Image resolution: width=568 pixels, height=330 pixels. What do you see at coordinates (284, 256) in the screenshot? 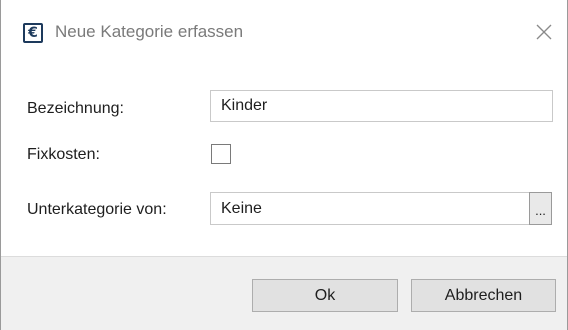
I see `footer-divider` at bounding box center [284, 256].